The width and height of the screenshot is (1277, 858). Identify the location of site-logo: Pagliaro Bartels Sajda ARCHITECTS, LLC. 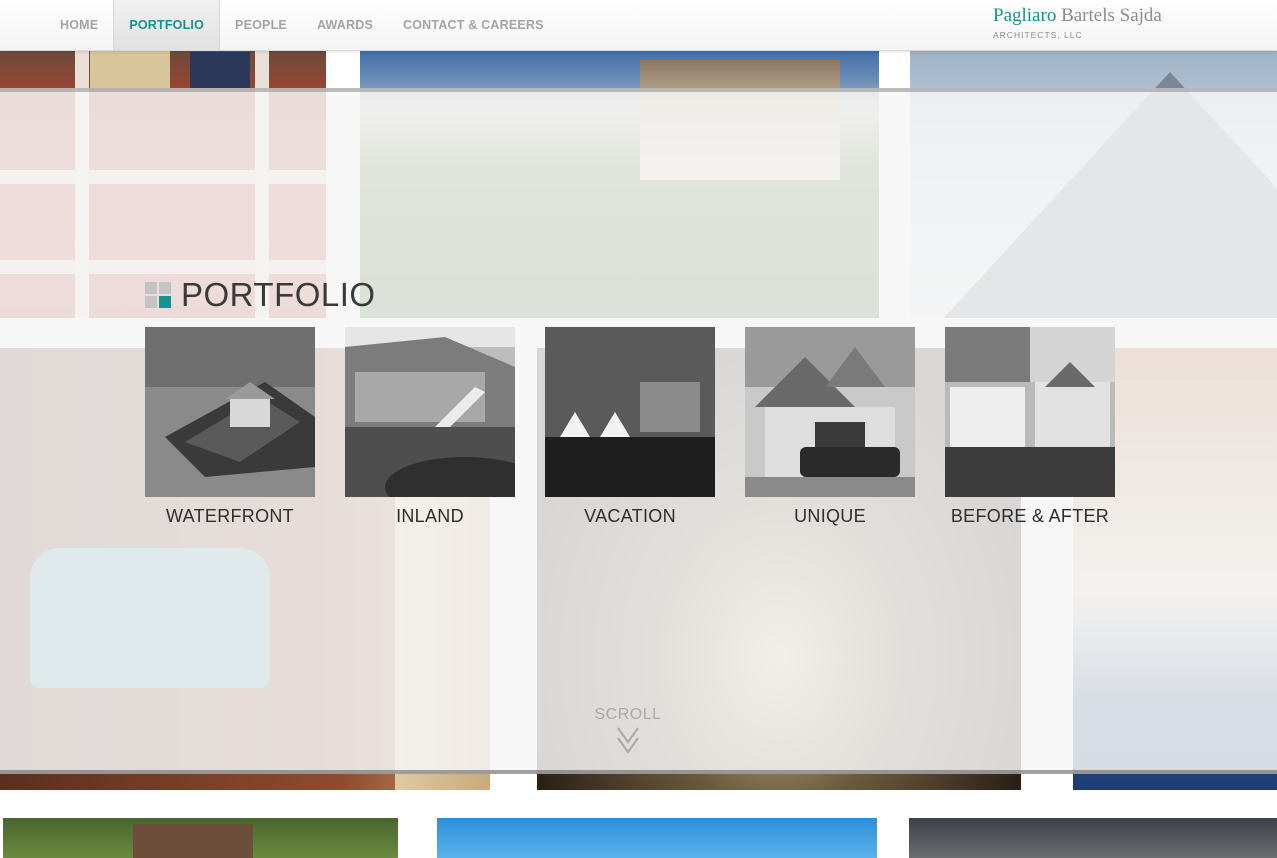
(1077, 22).